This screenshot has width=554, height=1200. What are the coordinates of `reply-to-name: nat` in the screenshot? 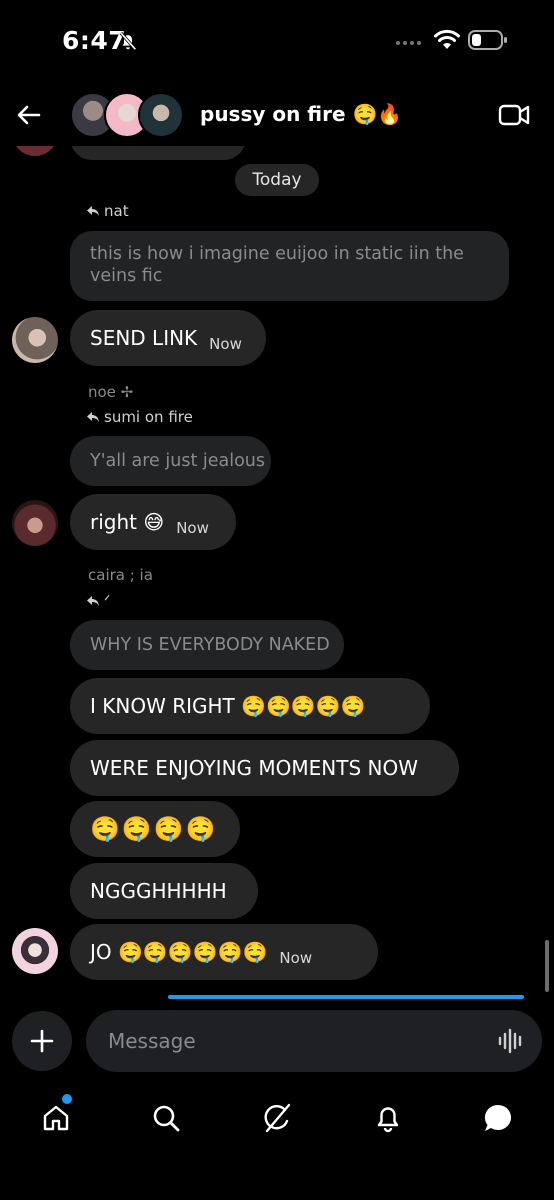 It's located at (116, 211).